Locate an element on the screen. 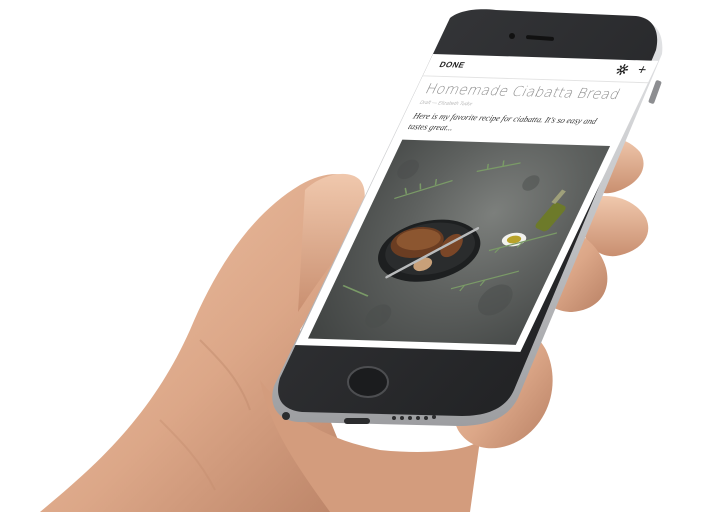  post-meta: Draft — Elizabeth Tudor is located at coordinates (446, 103).